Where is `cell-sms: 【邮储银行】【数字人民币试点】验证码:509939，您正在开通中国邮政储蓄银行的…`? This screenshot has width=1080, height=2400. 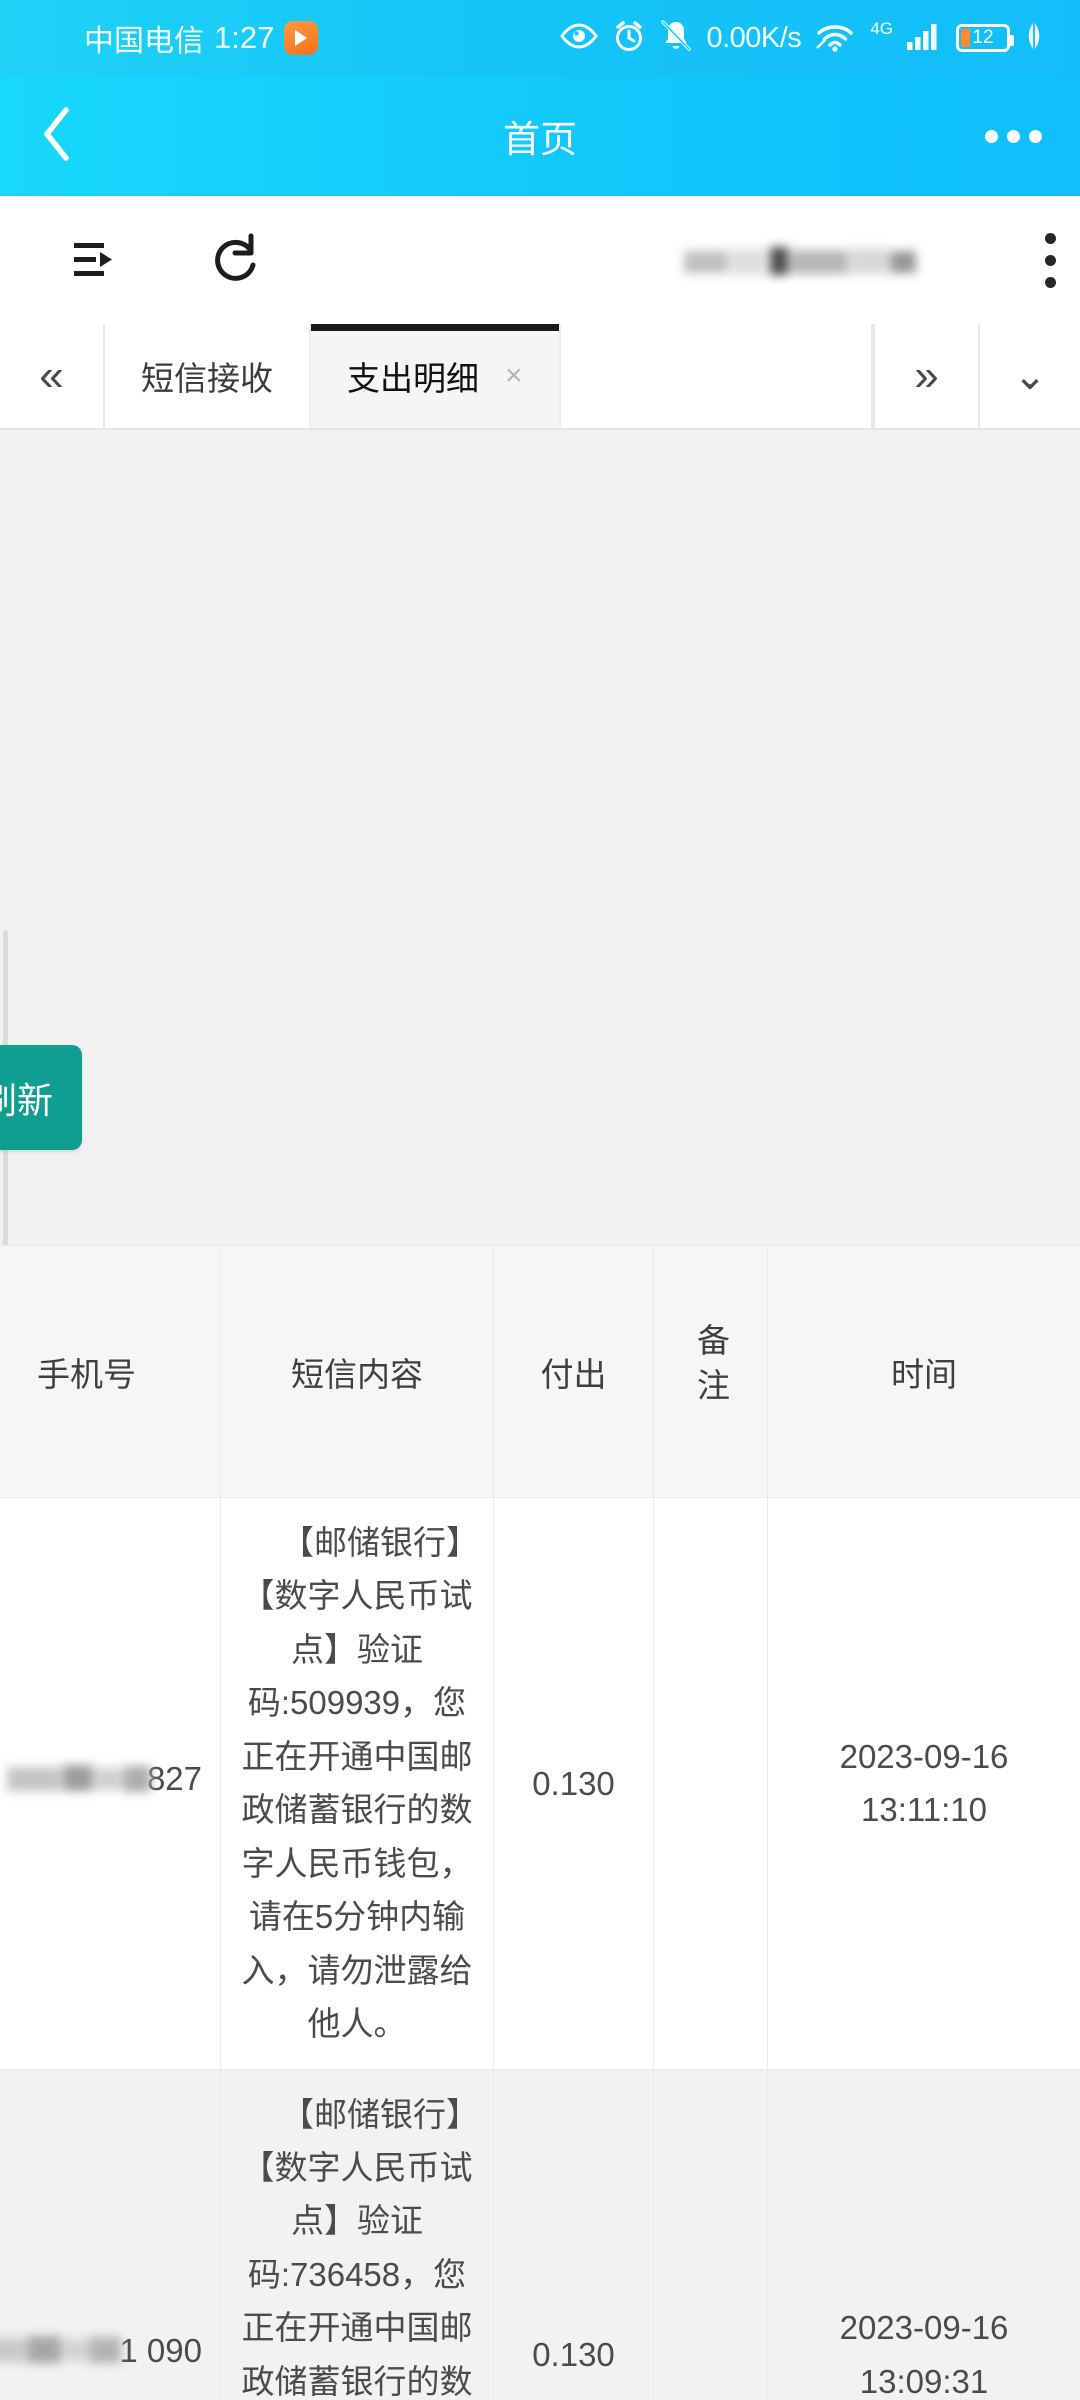
cell-sms: 【邮储银行】【数字人民币试点】验证码:509939，您正在开通中国邮政储蓄银行的… is located at coordinates (357, 1783).